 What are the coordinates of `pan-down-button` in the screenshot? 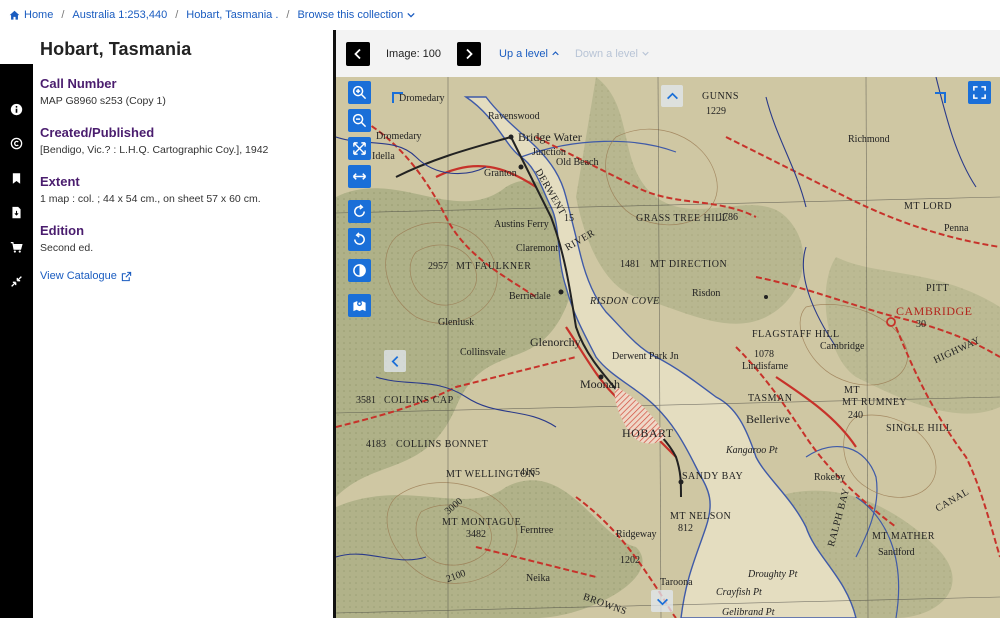 It's located at (662, 601).